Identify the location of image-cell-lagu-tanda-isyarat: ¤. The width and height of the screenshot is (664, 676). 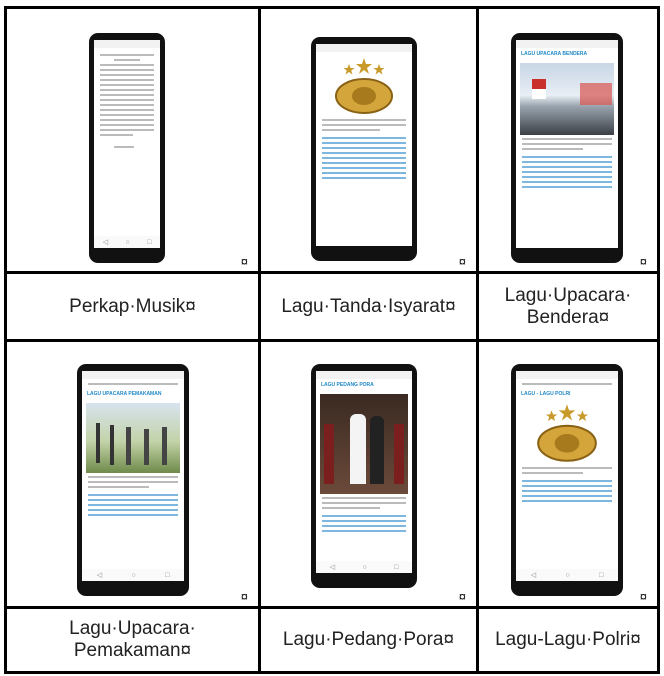
(368, 140).